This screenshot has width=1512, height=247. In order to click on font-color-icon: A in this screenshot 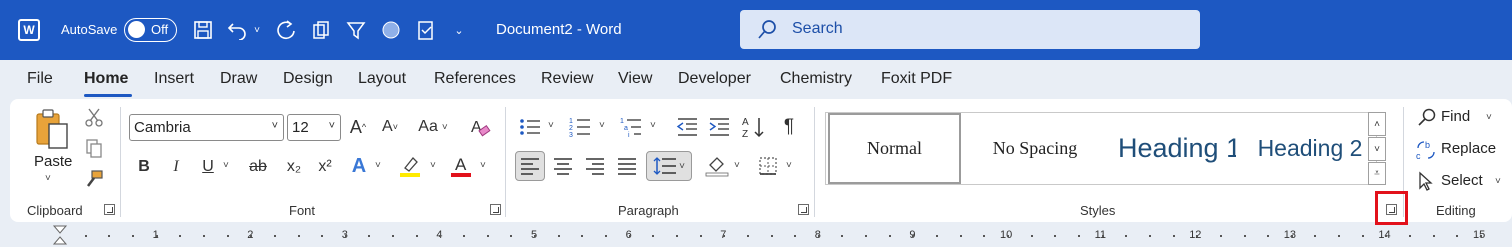, I will do `click(461, 166)`.